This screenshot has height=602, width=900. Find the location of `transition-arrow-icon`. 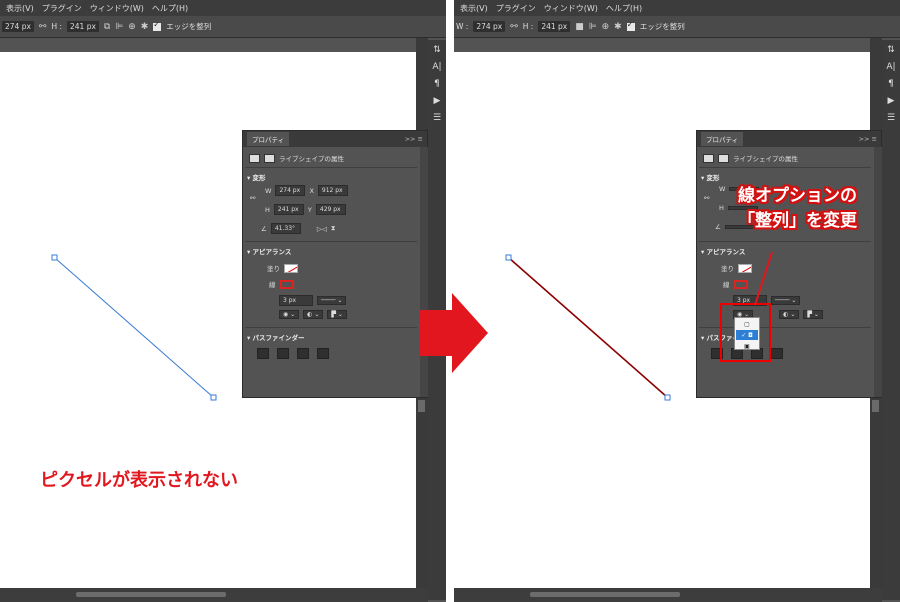

transition-arrow-icon is located at coordinates (454, 333).